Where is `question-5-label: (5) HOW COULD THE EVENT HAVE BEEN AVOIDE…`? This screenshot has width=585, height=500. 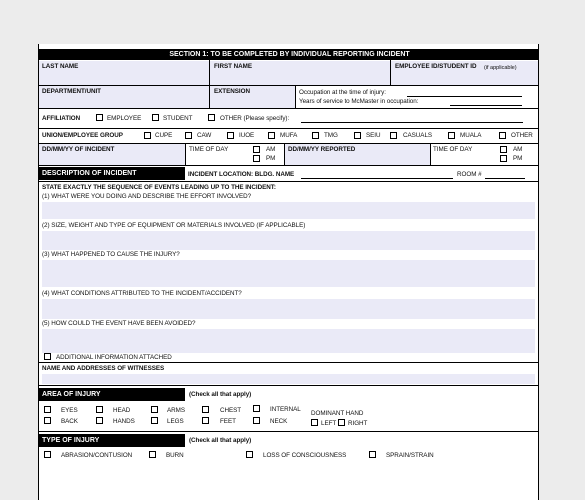 question-5-label: (5) HOW COULD THE EVENT HAVE BEEN AVOIDE… is located at coordinates (119, 323).